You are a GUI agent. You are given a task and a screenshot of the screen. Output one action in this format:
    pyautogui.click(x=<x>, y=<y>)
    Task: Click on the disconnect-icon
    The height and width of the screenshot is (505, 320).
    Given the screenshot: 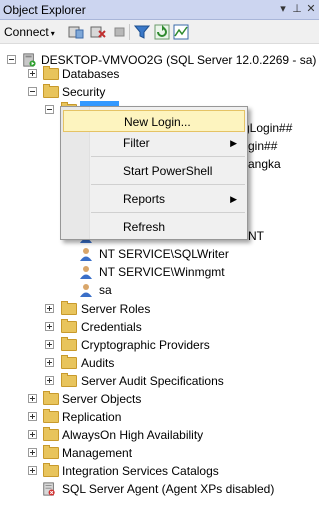 What is the action you would take?
    pyautogui.click(x=98, y=32)
    